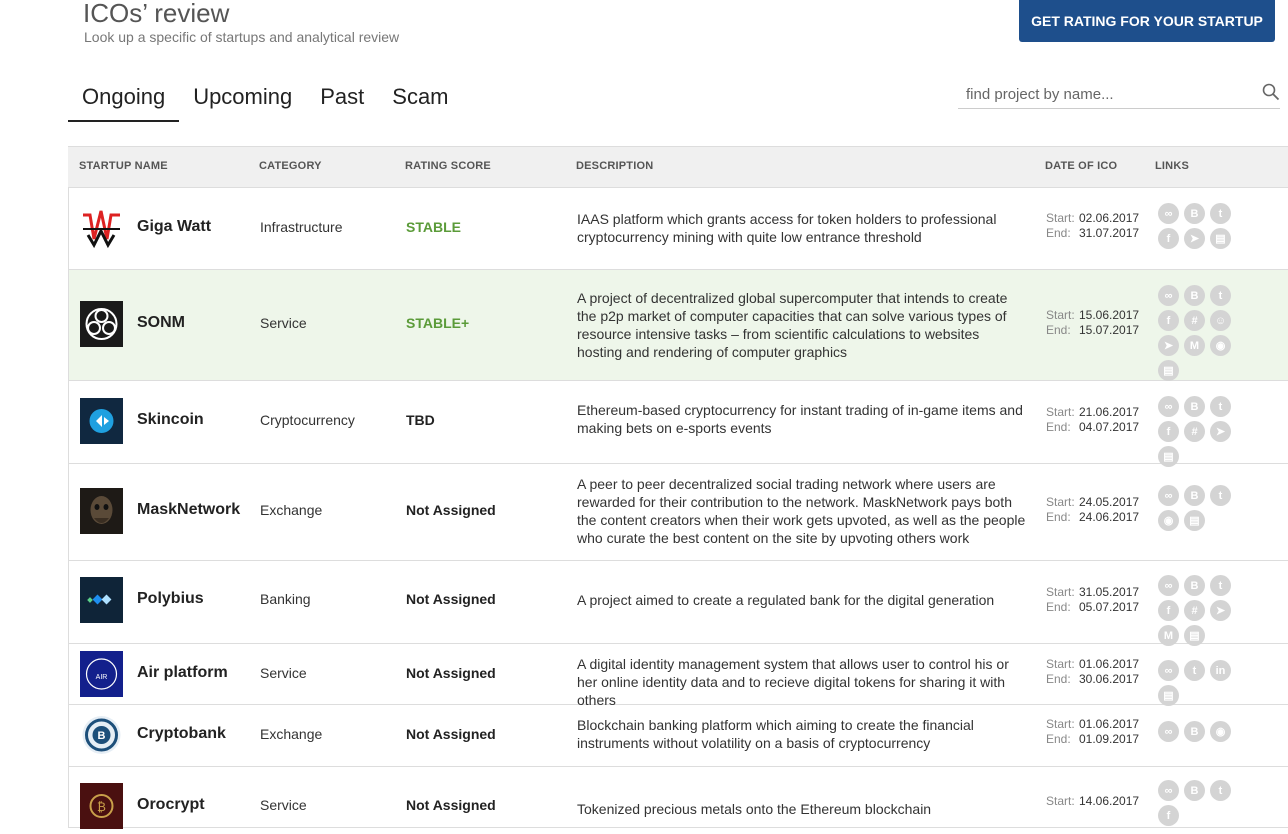 Image resolution: width=1288 pixels, height=834 pixels. I want to click on startup-links: ∞ Bt f # ➤ ▤, so click(1205, 431).